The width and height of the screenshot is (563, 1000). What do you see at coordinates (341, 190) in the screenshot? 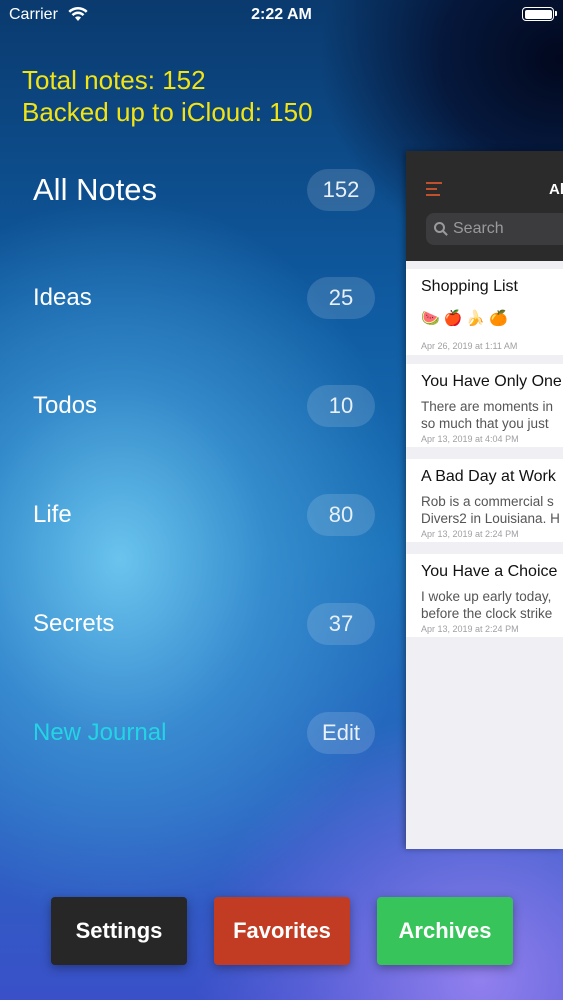
I see `count-badge: 152` at bounding box center [341, 190].